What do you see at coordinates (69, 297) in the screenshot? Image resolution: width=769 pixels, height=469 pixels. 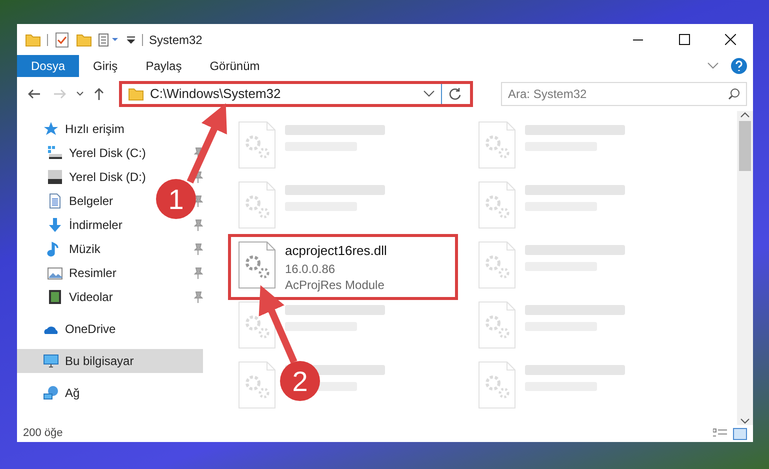 I see `sidebar-item: Videolar` at bounding box center [69, 297].